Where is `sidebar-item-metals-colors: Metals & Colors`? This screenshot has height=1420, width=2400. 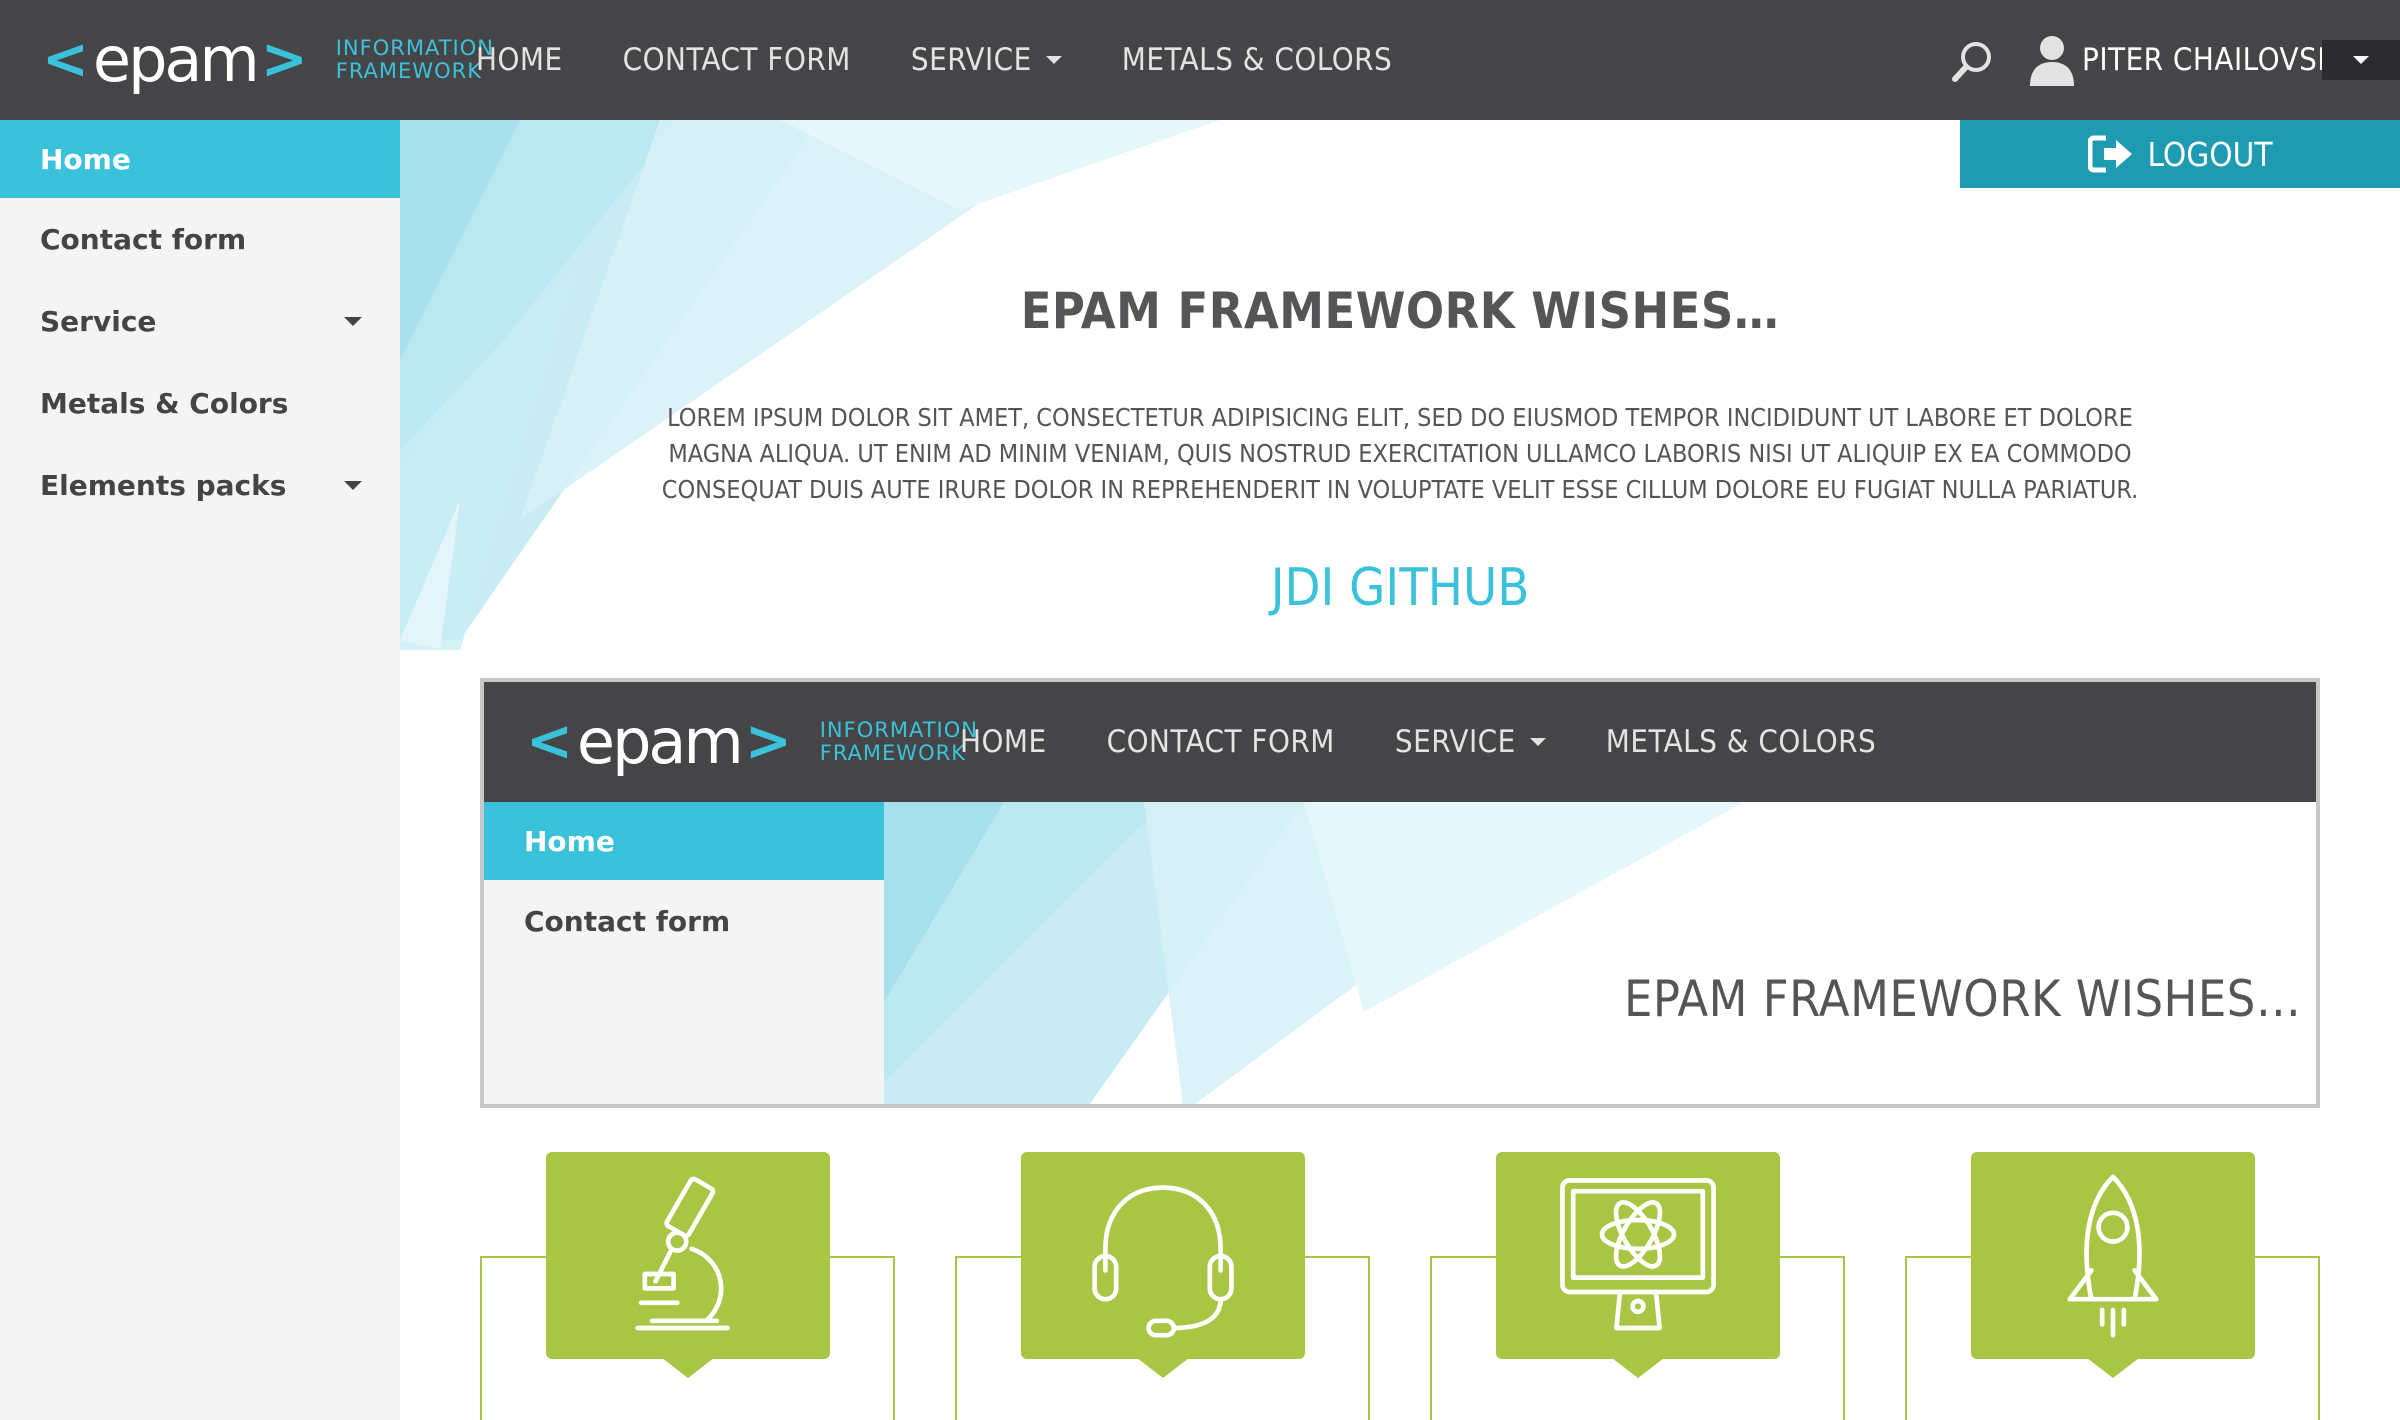 sidebar-item-metals-colors: Metals & Colors is located at coordinates (200, 403).